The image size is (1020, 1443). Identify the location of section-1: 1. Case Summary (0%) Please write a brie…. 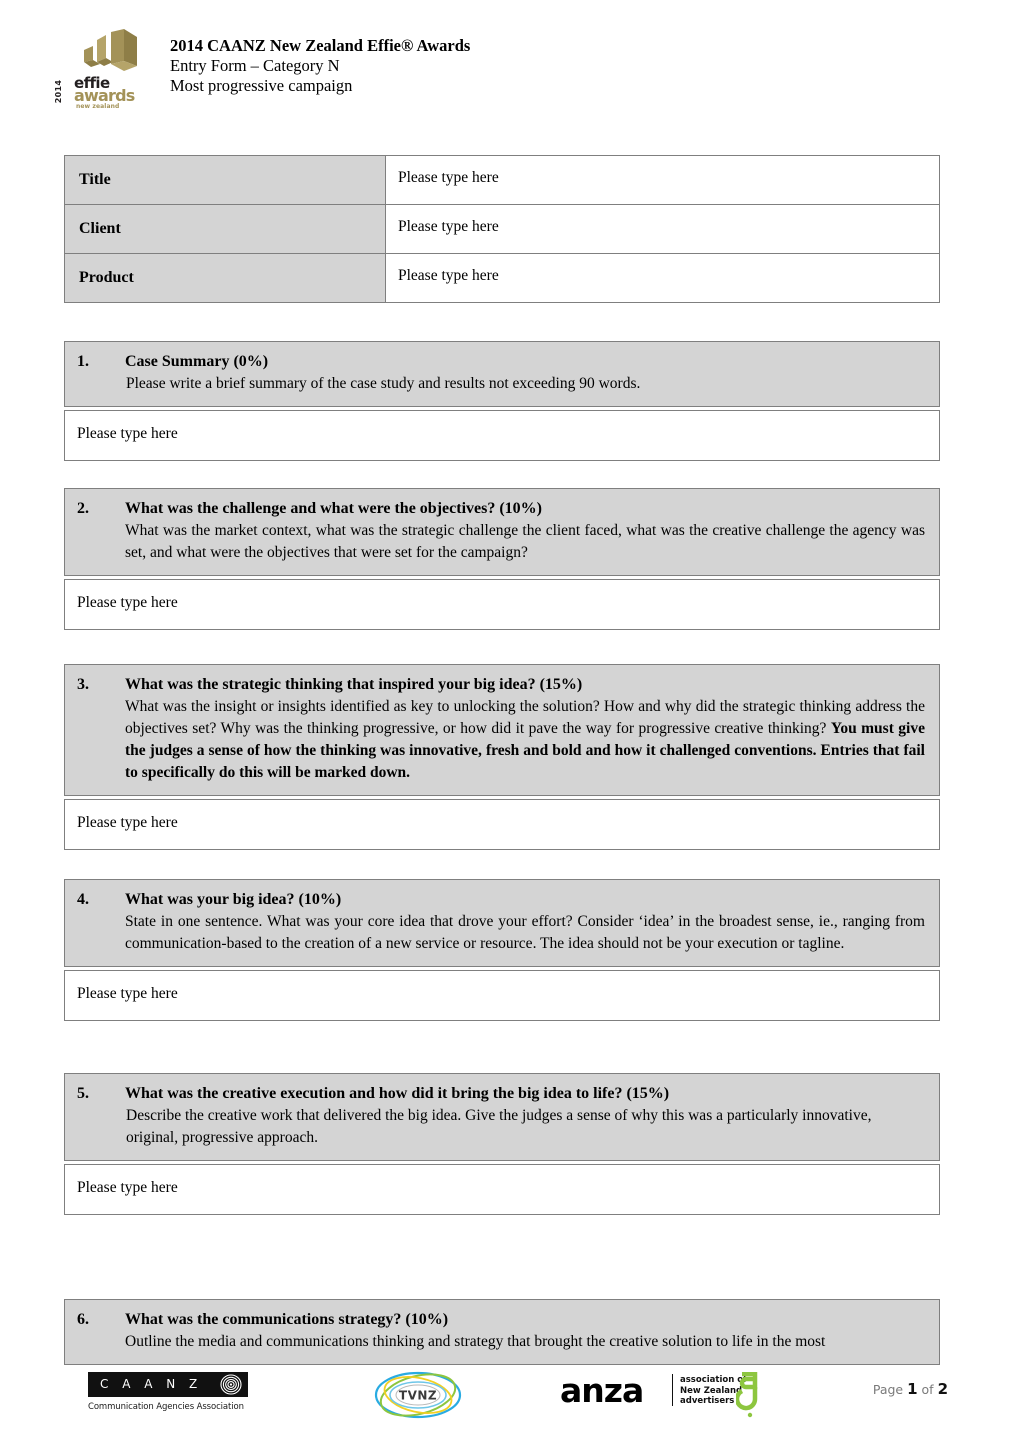
(502, 401).